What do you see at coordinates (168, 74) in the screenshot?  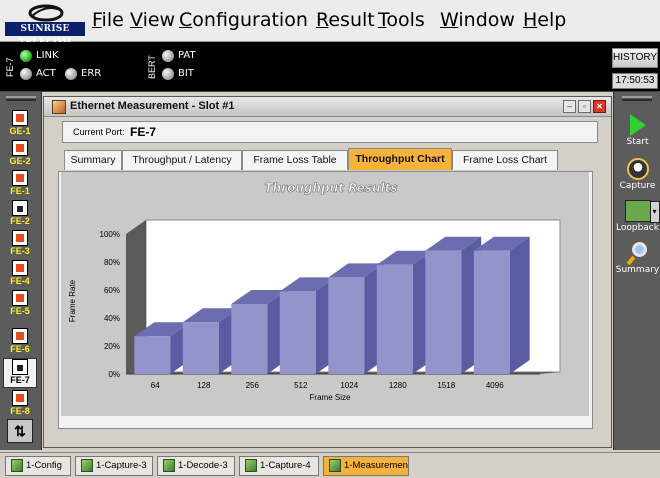 I see `bit-led-icon` at bounding box center [168, 74].